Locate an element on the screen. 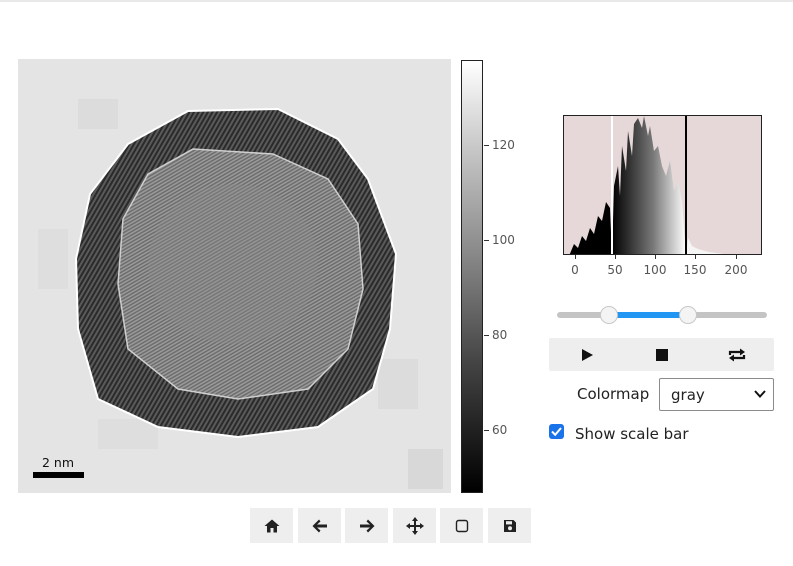  top-divider is located at coordinates (396, 1).